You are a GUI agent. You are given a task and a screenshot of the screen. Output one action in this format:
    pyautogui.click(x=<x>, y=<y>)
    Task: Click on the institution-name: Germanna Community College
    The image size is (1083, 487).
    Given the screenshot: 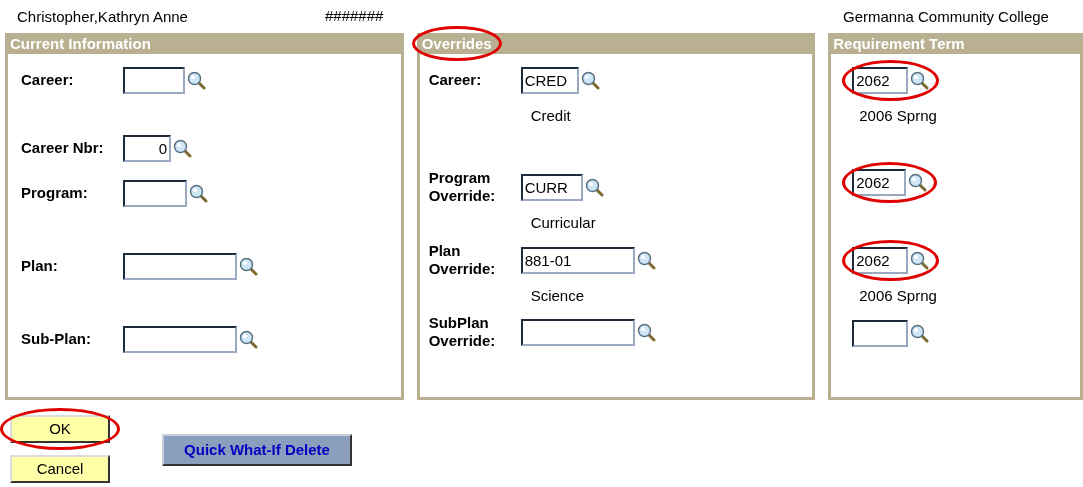 What is the action you would take?
    pyautogui.click(x=946, y=17)
    